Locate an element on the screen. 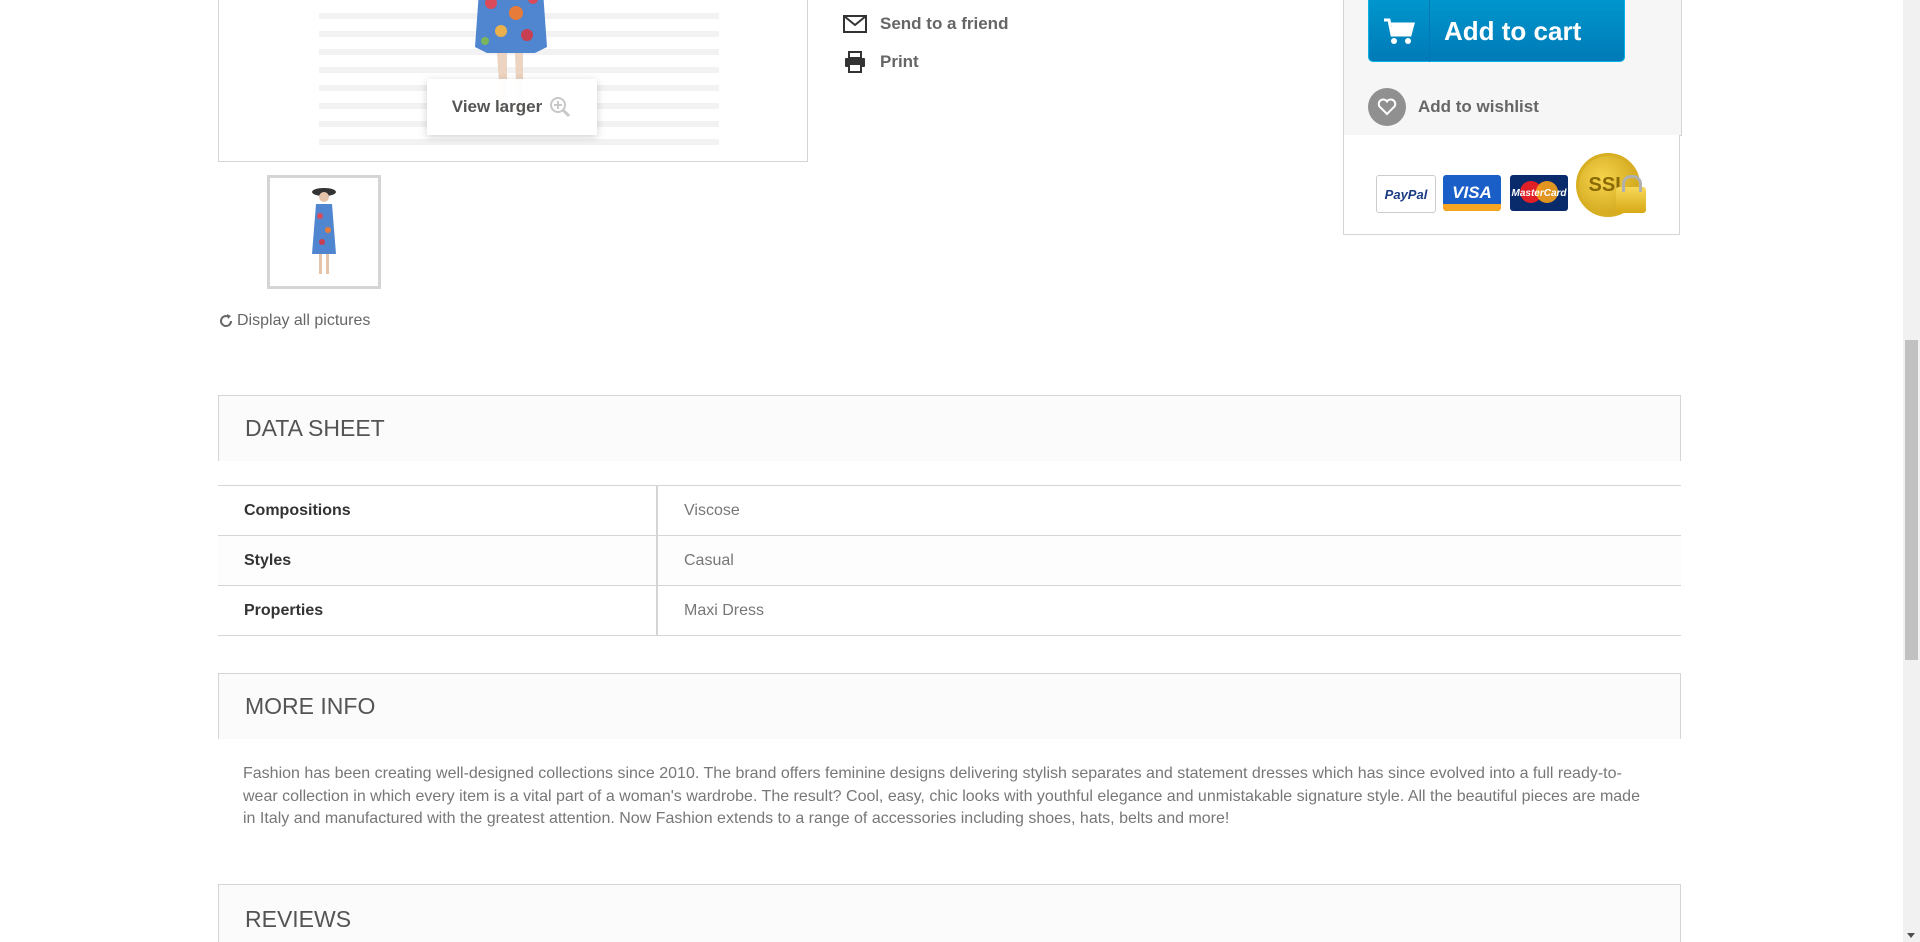 The height and width of the screenshot is (942, 1920). data-sheet-key: Styles is located at coordinates (438, 560).